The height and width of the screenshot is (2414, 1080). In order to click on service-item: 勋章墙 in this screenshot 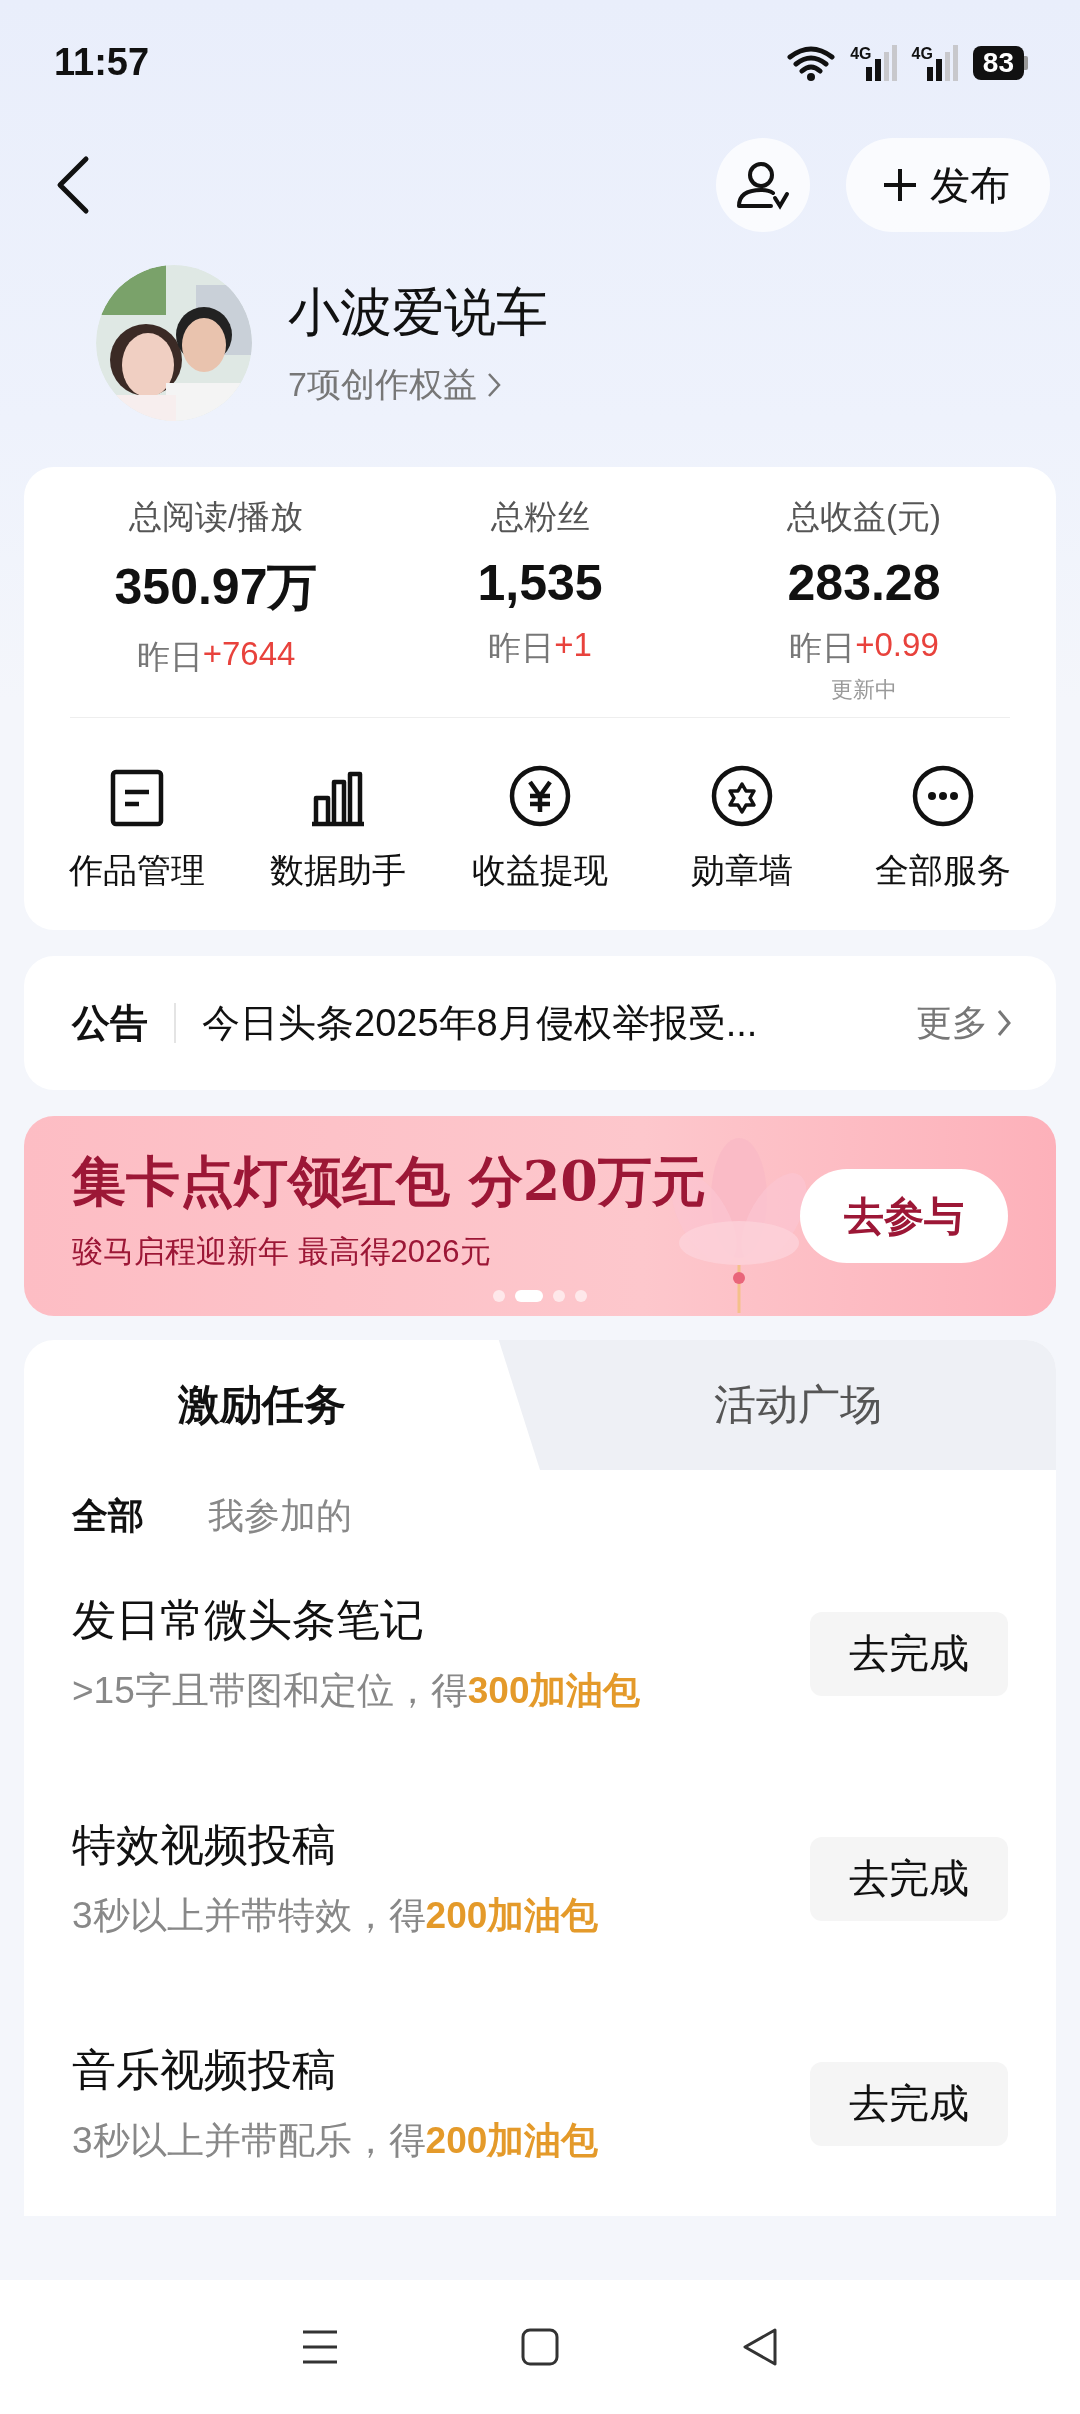, I will do `click(741, 829)`.